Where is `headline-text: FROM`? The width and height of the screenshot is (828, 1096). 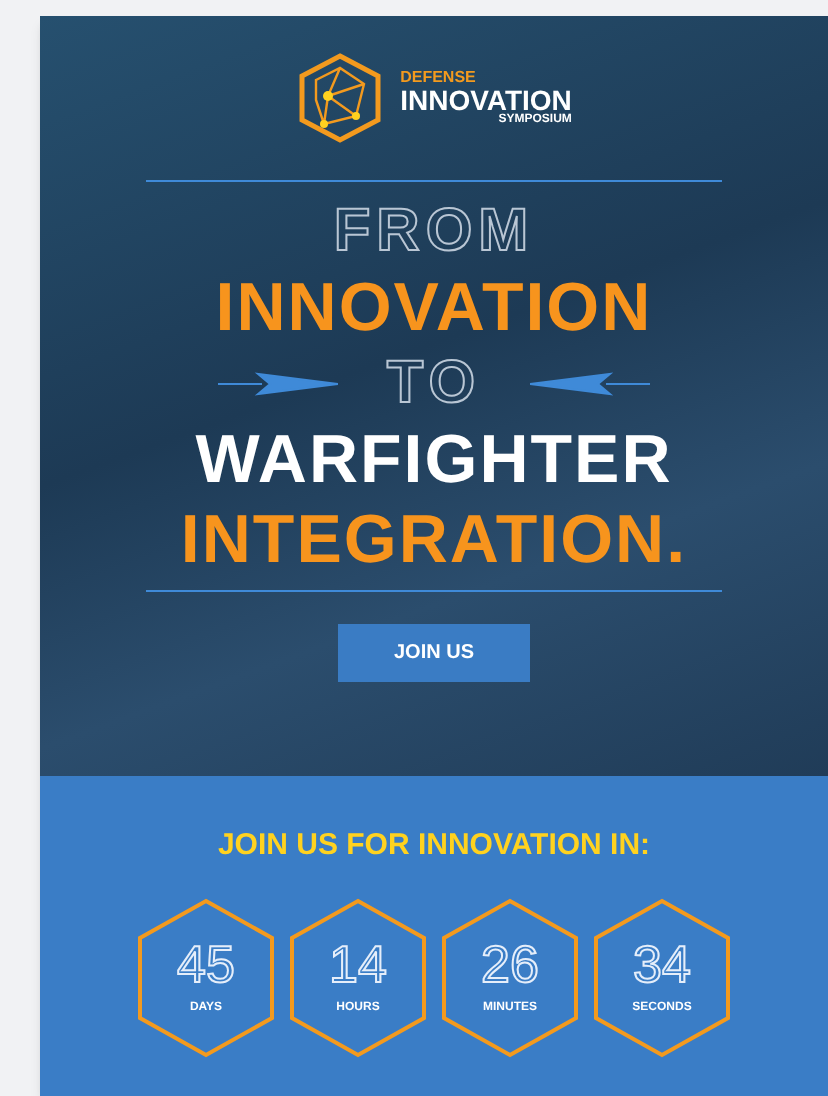 headline-text: FROM is located at coordinates (434, 232).